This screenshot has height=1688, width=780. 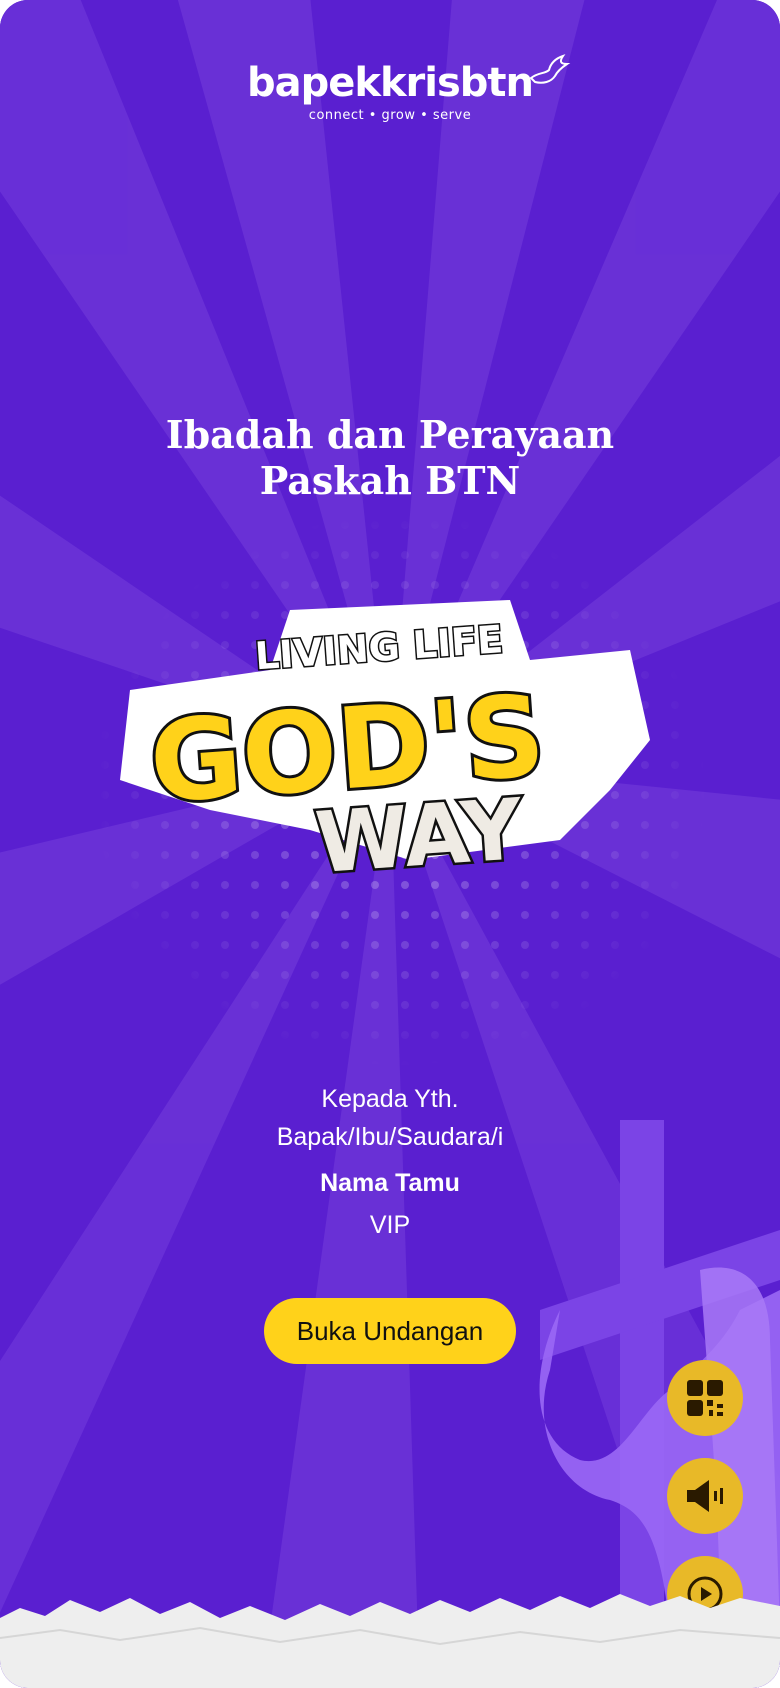 I want to click on torn-paper-edge, so click(x=390, y=1641).